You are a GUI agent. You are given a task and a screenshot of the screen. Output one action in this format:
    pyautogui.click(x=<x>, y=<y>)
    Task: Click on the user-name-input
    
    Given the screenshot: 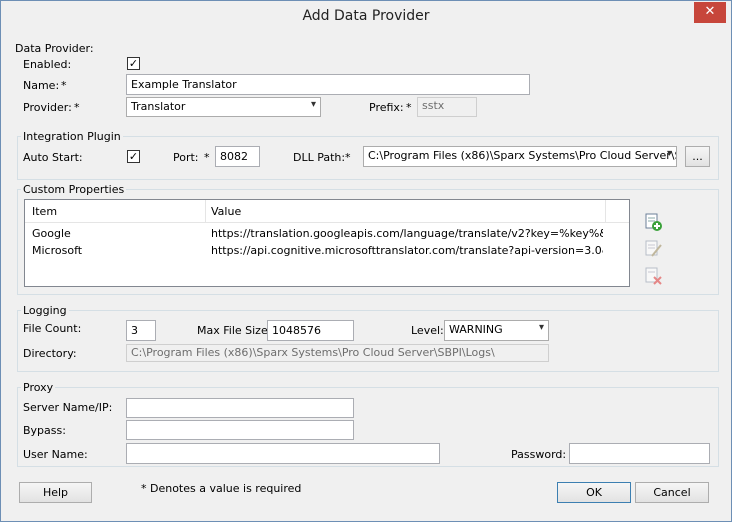 What is the action you would take?
    pyautogui.click(x=283, y=453)
    